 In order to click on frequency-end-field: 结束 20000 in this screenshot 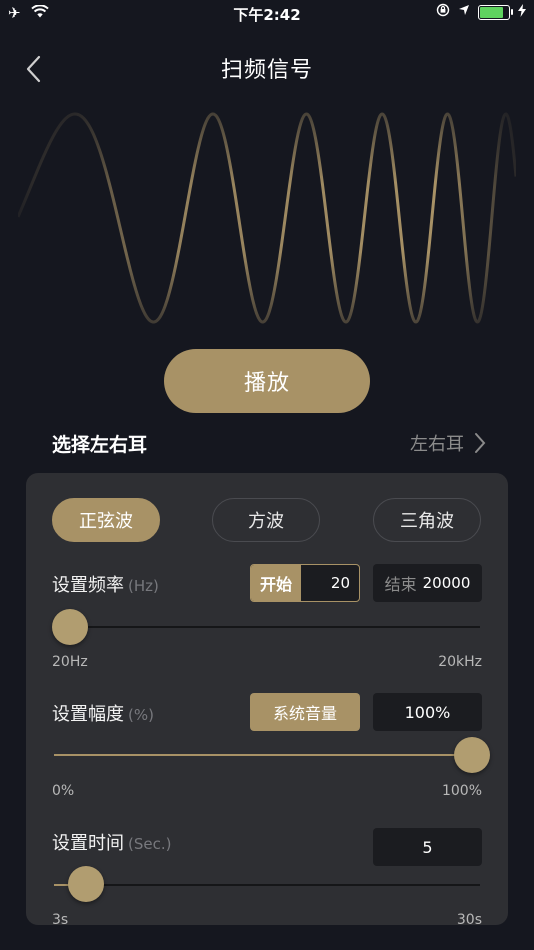, I will do `click(427, 583)`.